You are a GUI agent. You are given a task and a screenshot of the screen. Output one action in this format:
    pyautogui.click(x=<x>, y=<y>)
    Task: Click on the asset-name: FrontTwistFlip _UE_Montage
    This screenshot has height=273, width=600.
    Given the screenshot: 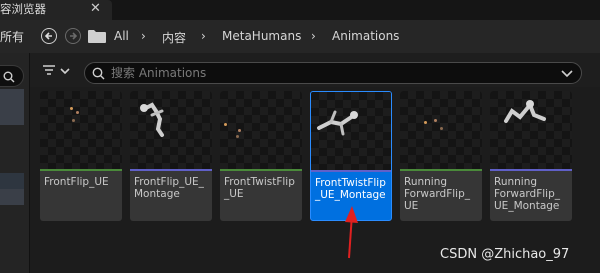 What is the action you would take?
    pyautogui.click(x=350, y=189)
    